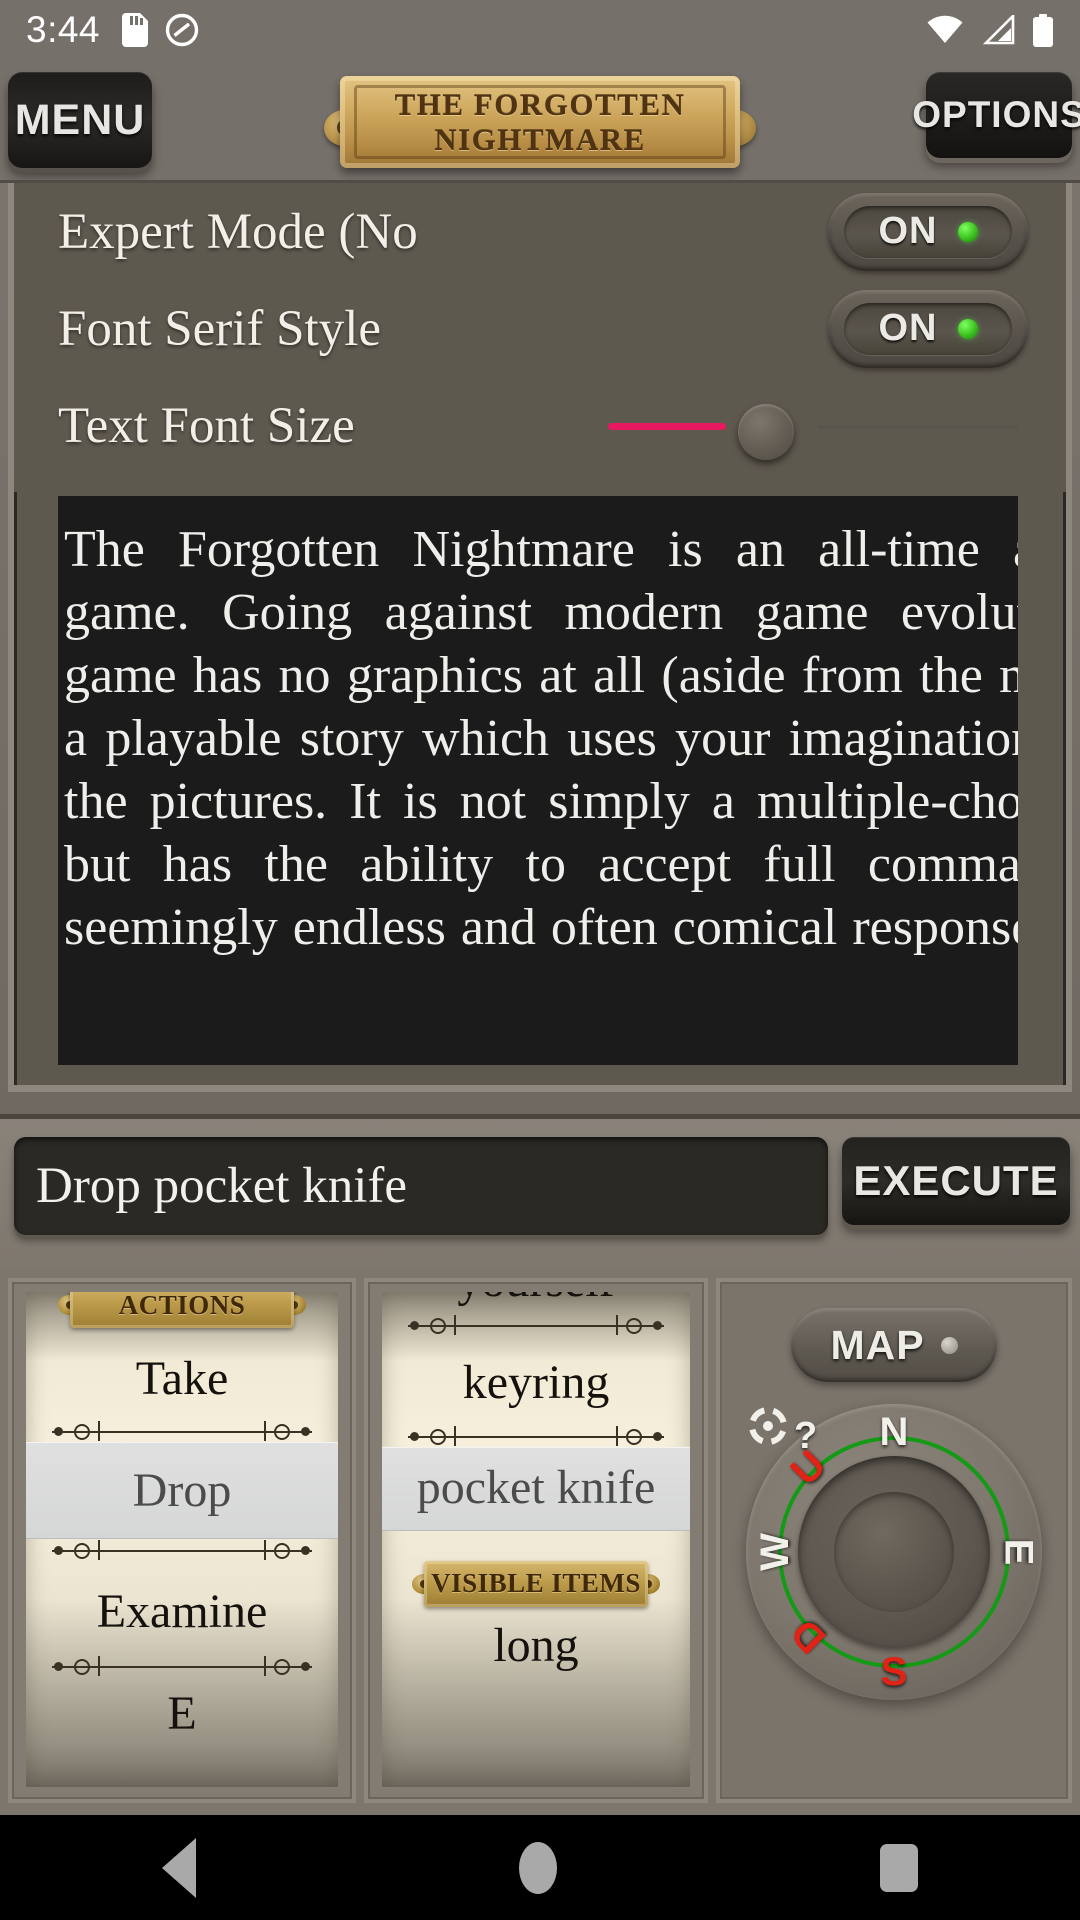  Describe the element at coordinates (766, 431) in the screenshot. I see `slider-thumb` at that location.